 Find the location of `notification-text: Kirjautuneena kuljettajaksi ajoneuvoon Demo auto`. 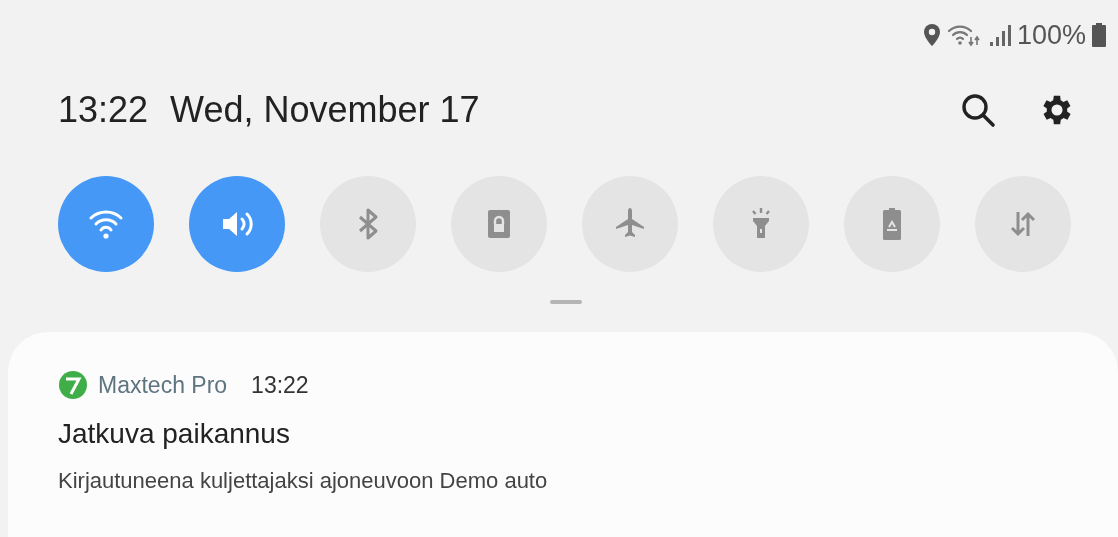

notification-text: Kirjautuneena kuljettajaksi ajoneuvoon Demo auto is located at coordinates (303, 481).